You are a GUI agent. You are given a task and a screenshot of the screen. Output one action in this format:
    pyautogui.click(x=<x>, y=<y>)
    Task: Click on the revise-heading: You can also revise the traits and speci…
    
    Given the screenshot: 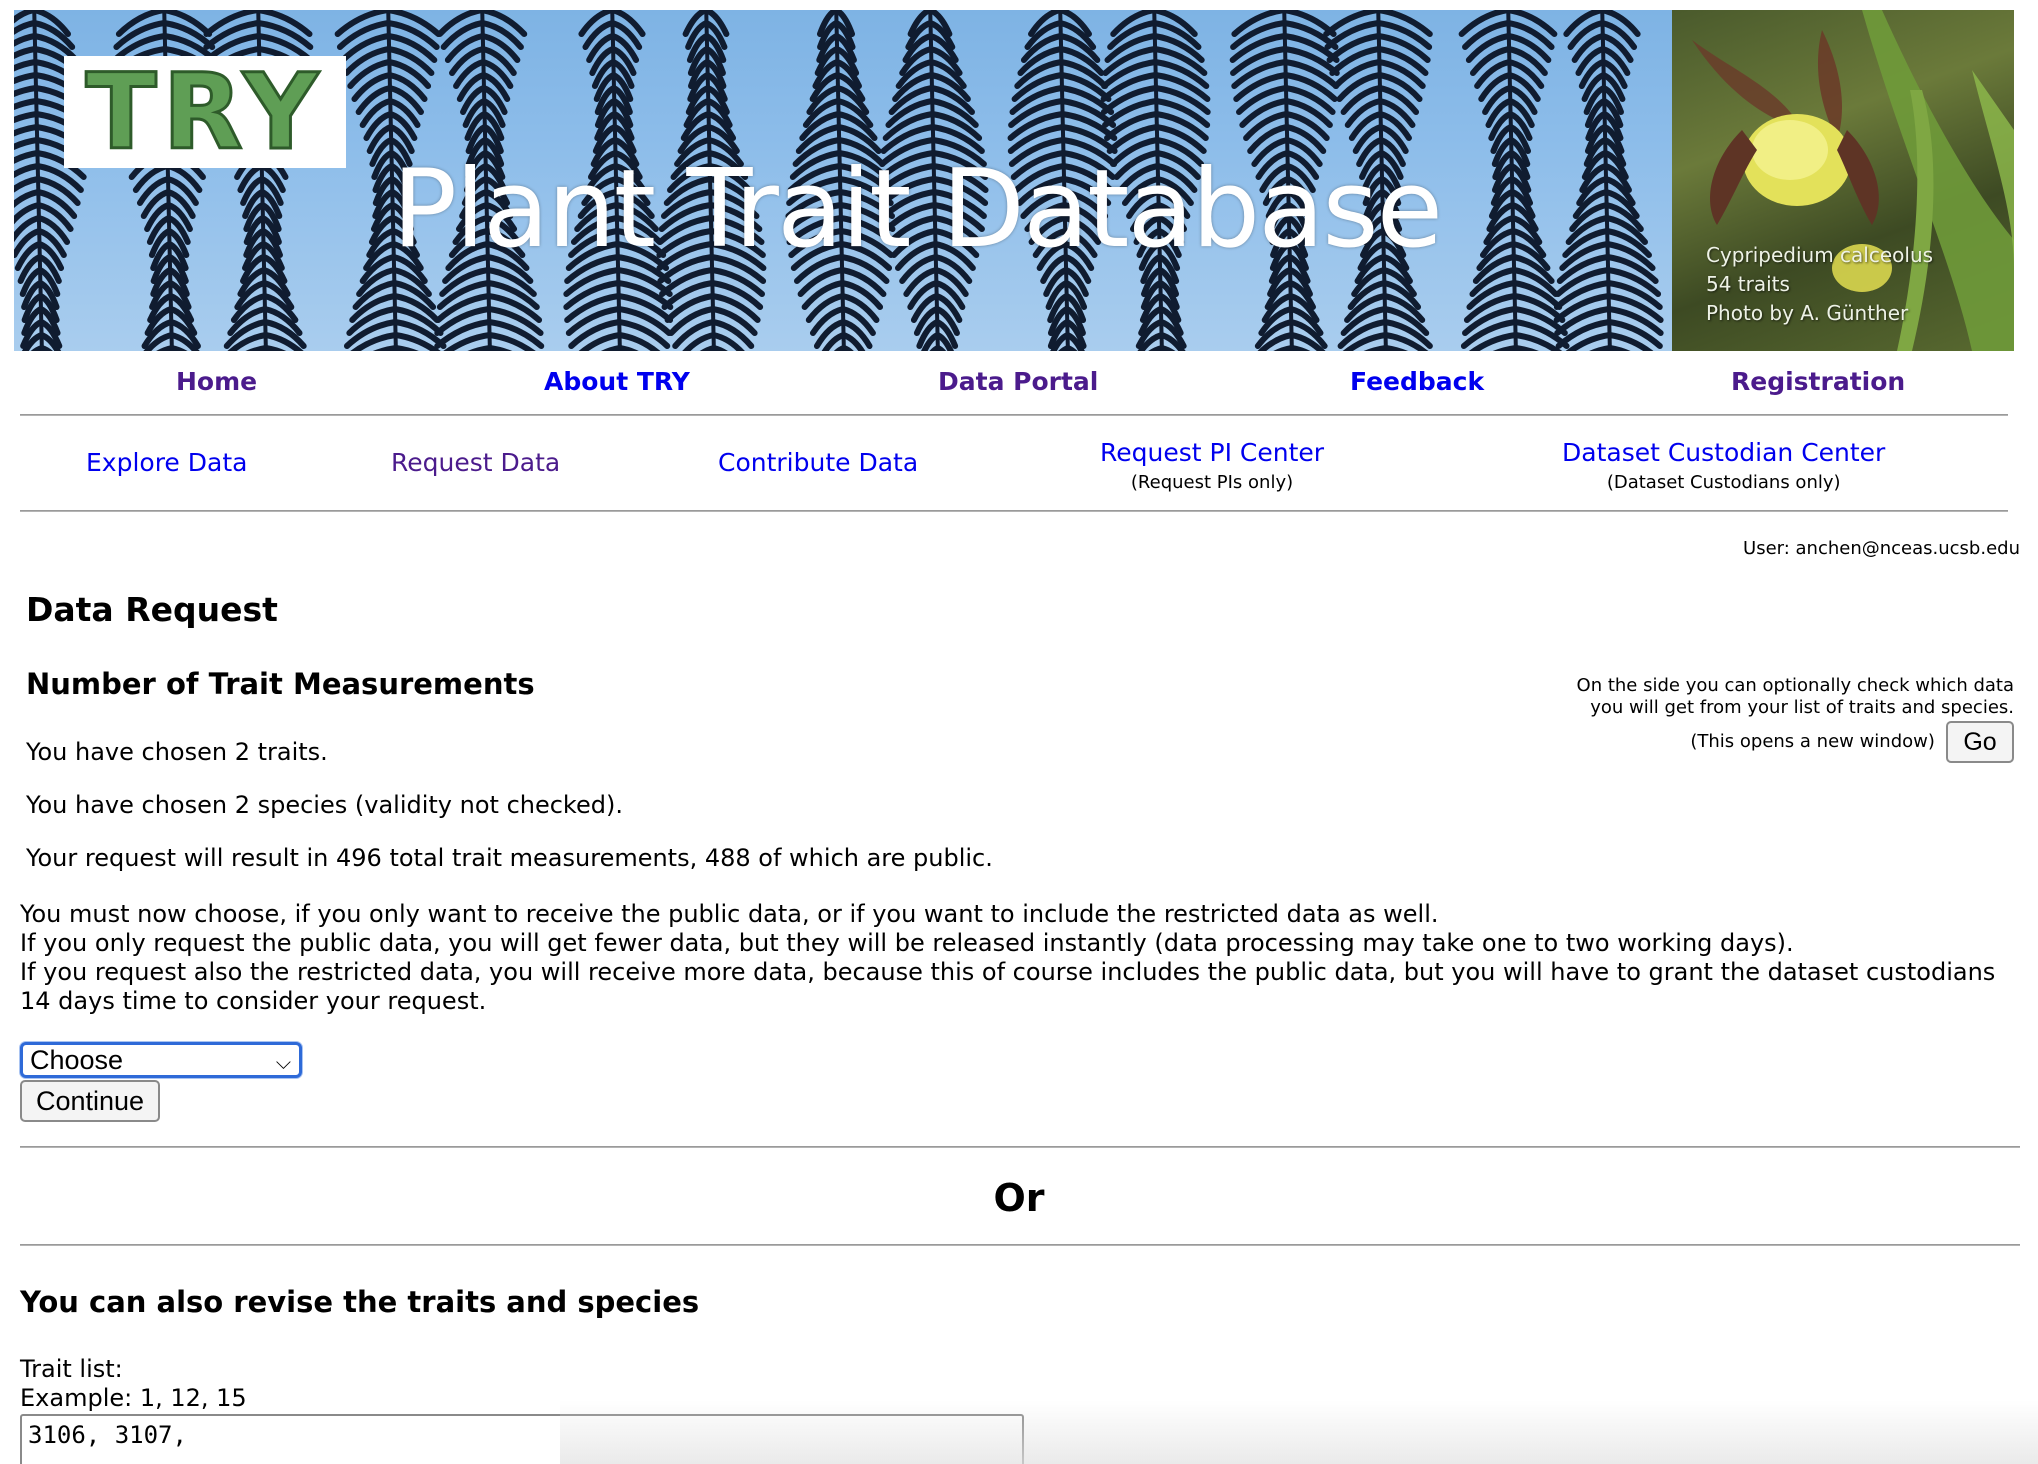 What is the action you would take?
    pyautogui.click(x=360, y=1302)
    